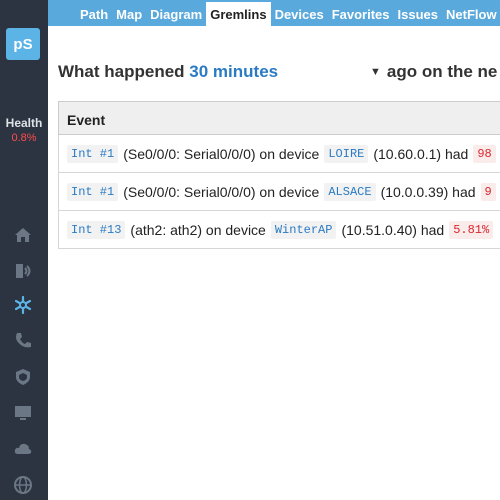  I want to click on monitor-icon, so click(23, 413).